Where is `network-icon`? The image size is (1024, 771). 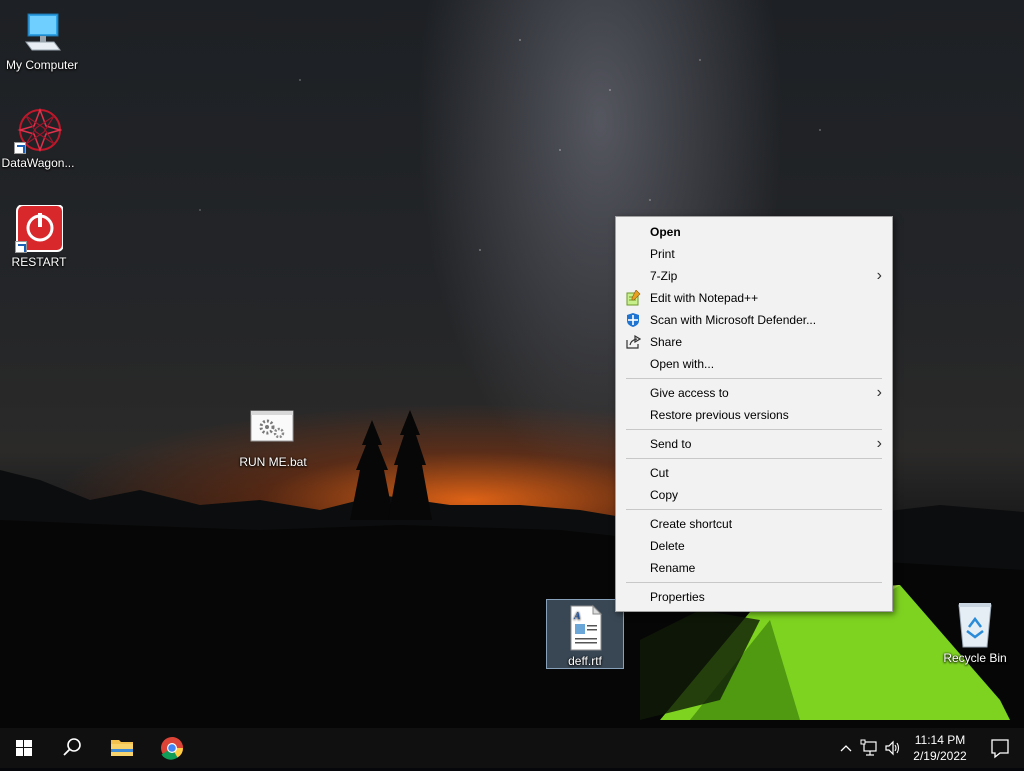
network-icon is located at coordinates (868, 747).